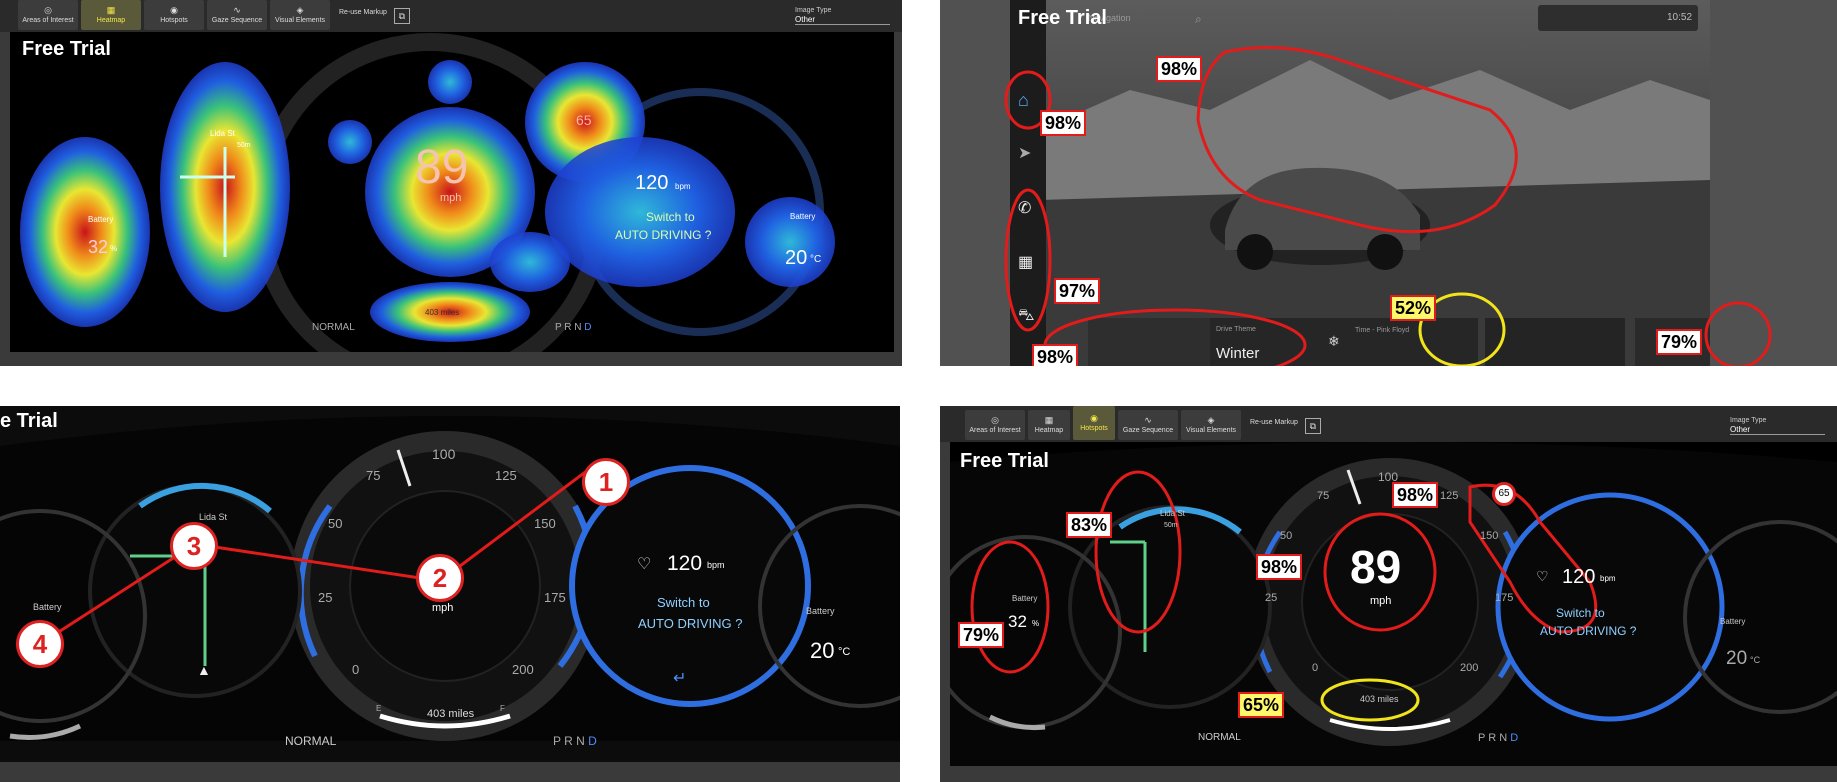  Describe the element at coordinates (1679, 342) in the screenshot. I see `aoi-tag-weather: 79%` at that location.